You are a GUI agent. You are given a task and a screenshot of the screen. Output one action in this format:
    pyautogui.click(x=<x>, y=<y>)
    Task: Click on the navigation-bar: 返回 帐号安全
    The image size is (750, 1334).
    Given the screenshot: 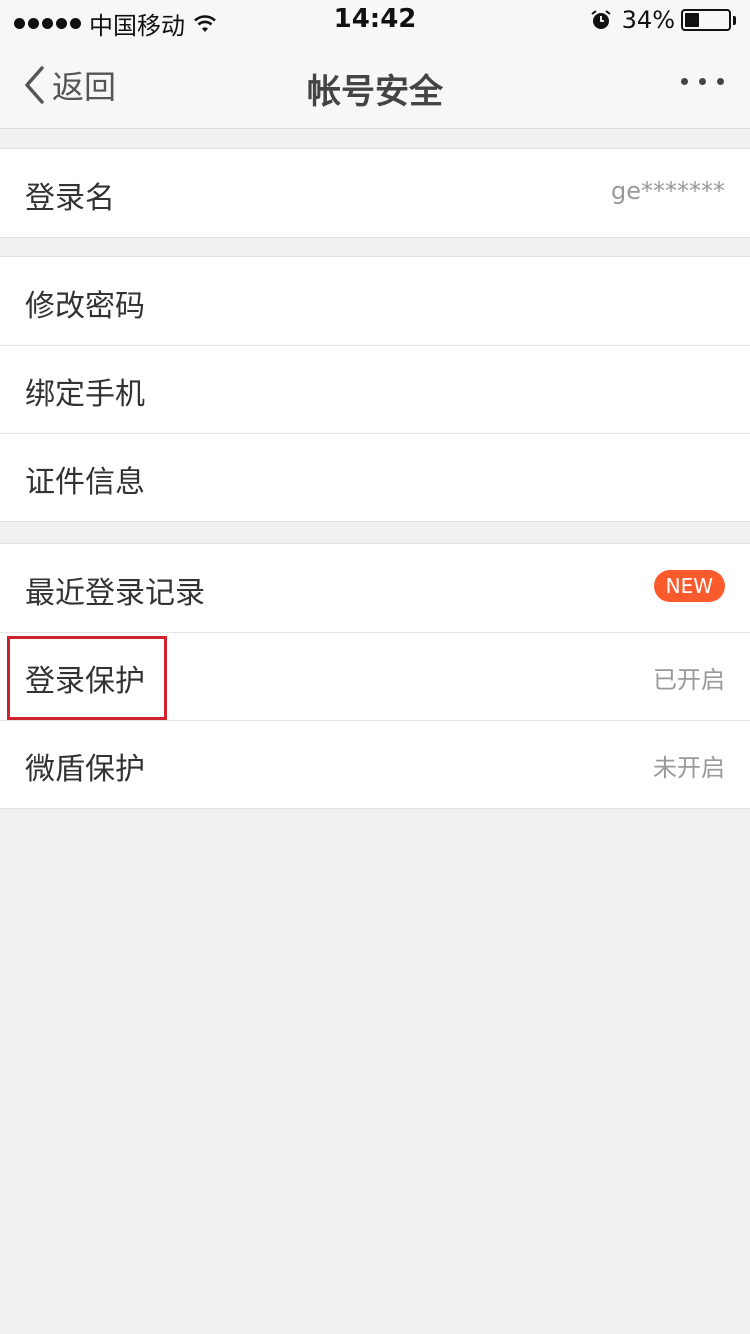 What is the action you would take?
    pyautogui.click(x=375, y=84)
    